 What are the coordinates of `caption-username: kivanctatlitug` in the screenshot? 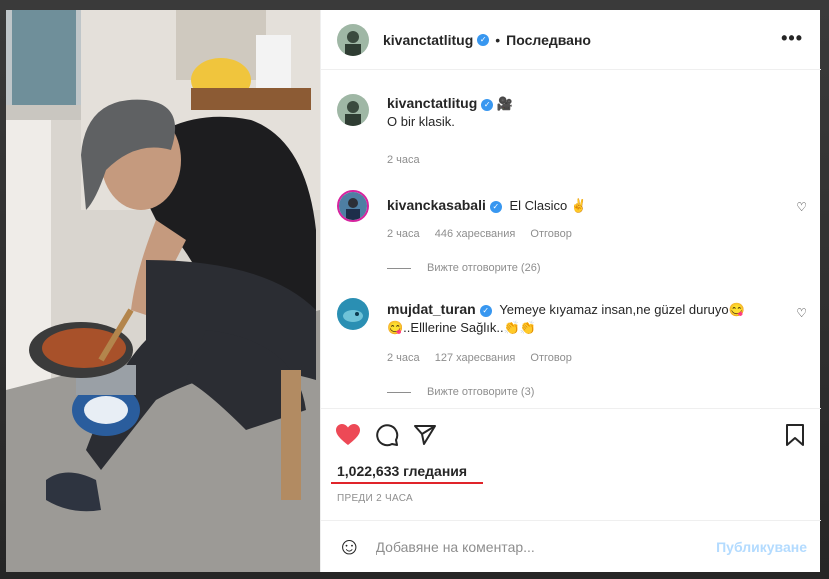 It's located at (432, 103).